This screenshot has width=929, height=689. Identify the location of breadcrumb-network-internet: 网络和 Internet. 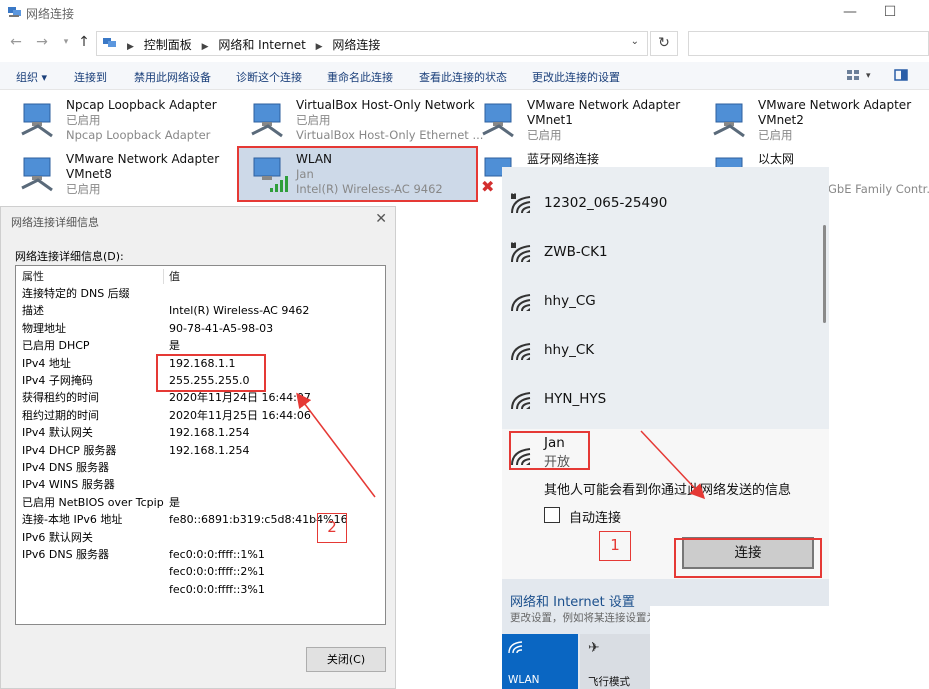
(261, 44).